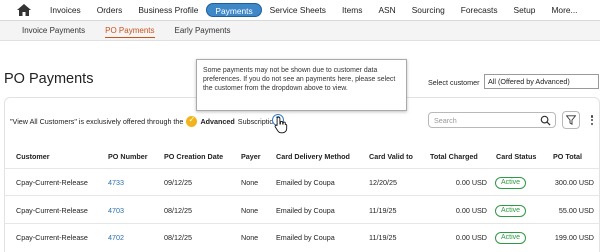 This screenshot has width=600, height=252. I want to click on nav-asn: ASN, so click(386, 10).